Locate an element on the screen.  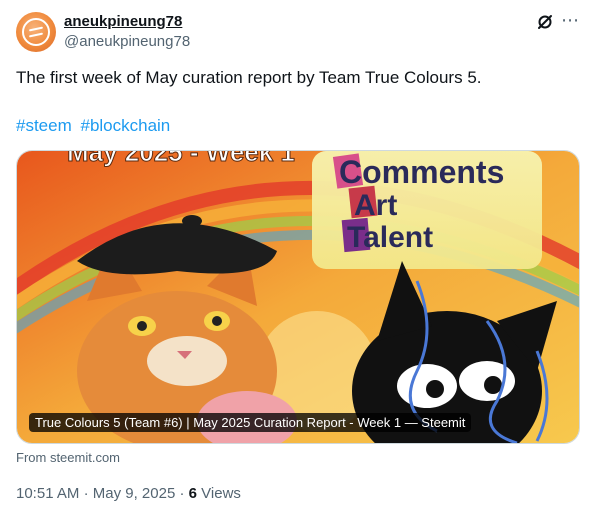
tweet-meta: 10:51 AM · May 9, 2025 · 6 Views is located at coordinates (128, 493).